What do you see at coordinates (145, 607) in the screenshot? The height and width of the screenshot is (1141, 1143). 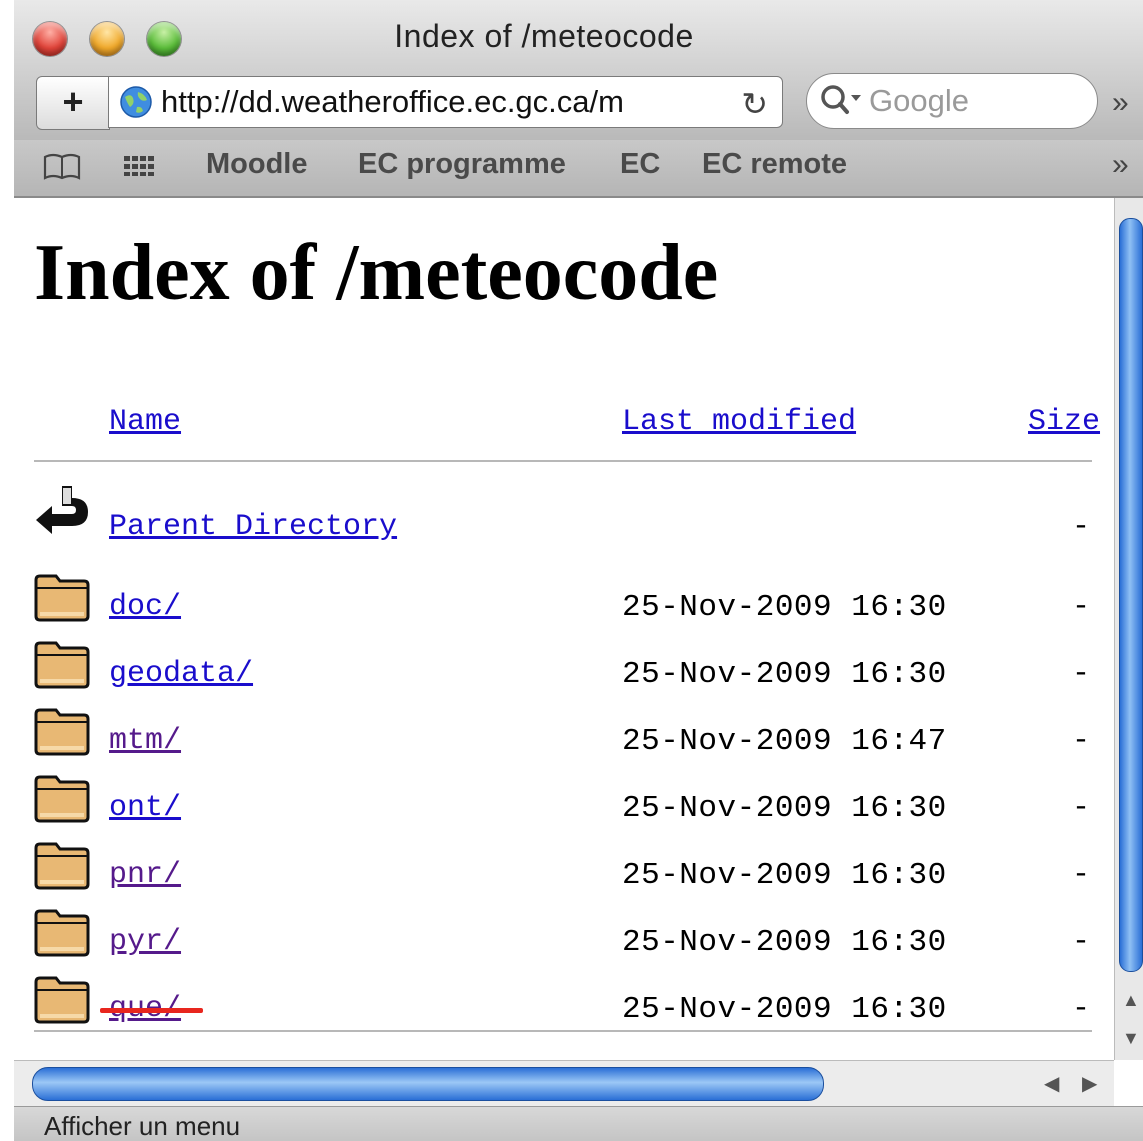 I see `folder-link-doc: doc/` at bounding box center [145, 607].